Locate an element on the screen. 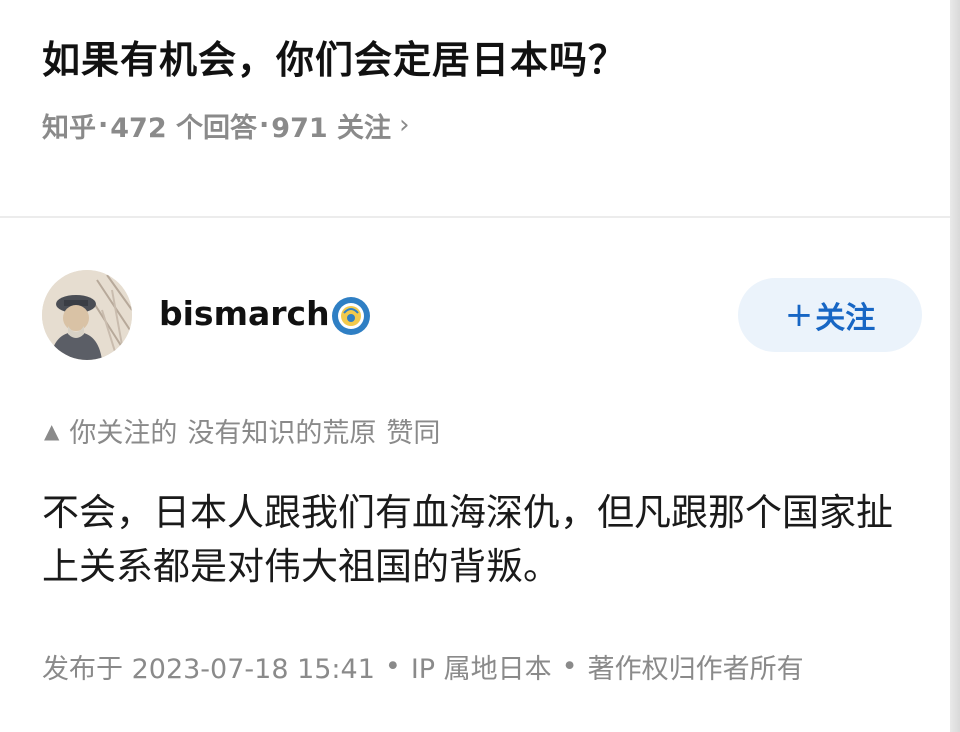 The height and width of the screenshot is (732, 960). answer-count: 472 个回答 is located at coordinates (184, 128).